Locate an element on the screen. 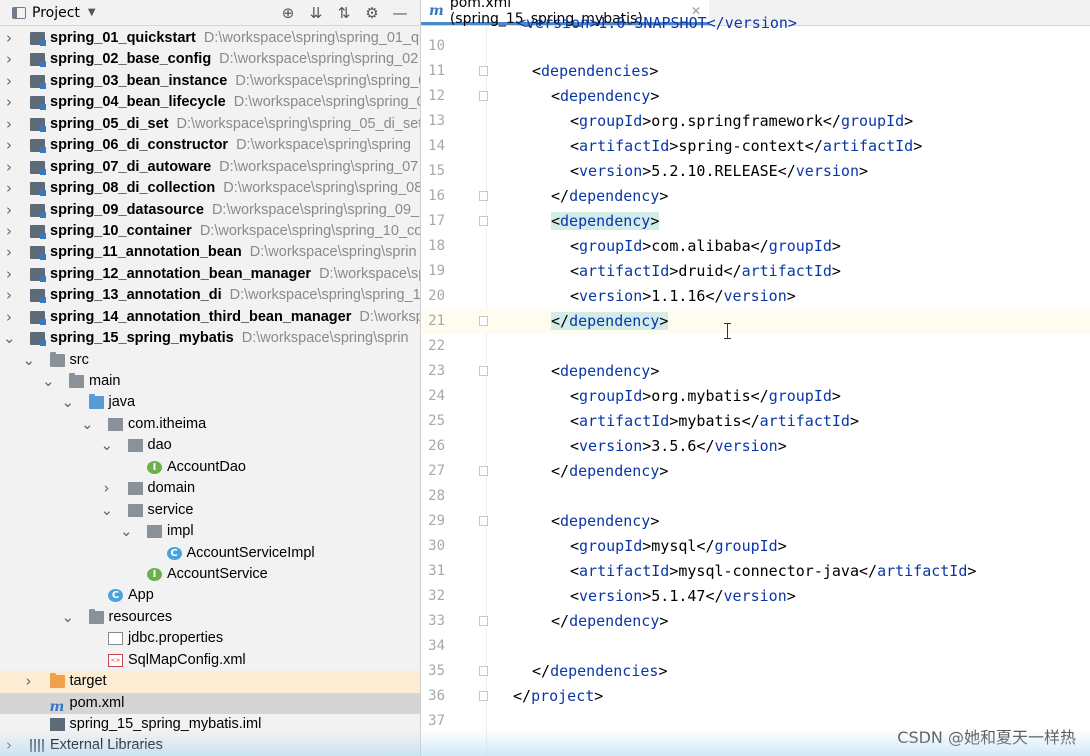  gear-icon: ⚙ is located at coordinates (372, 13).